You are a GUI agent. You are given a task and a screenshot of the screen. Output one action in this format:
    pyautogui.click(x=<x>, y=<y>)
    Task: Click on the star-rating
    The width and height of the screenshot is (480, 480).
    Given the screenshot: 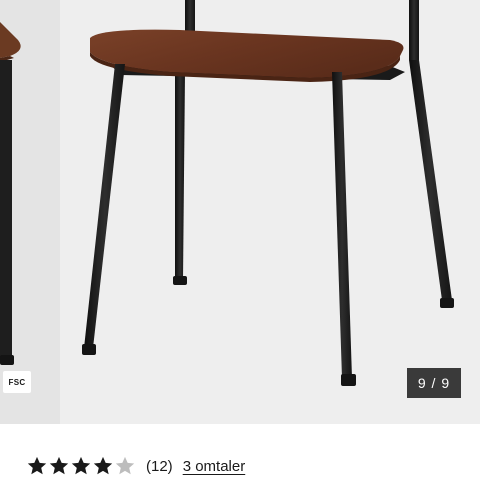 What is the action you would take?
    pyautogui.click(x=81, y=466)
    